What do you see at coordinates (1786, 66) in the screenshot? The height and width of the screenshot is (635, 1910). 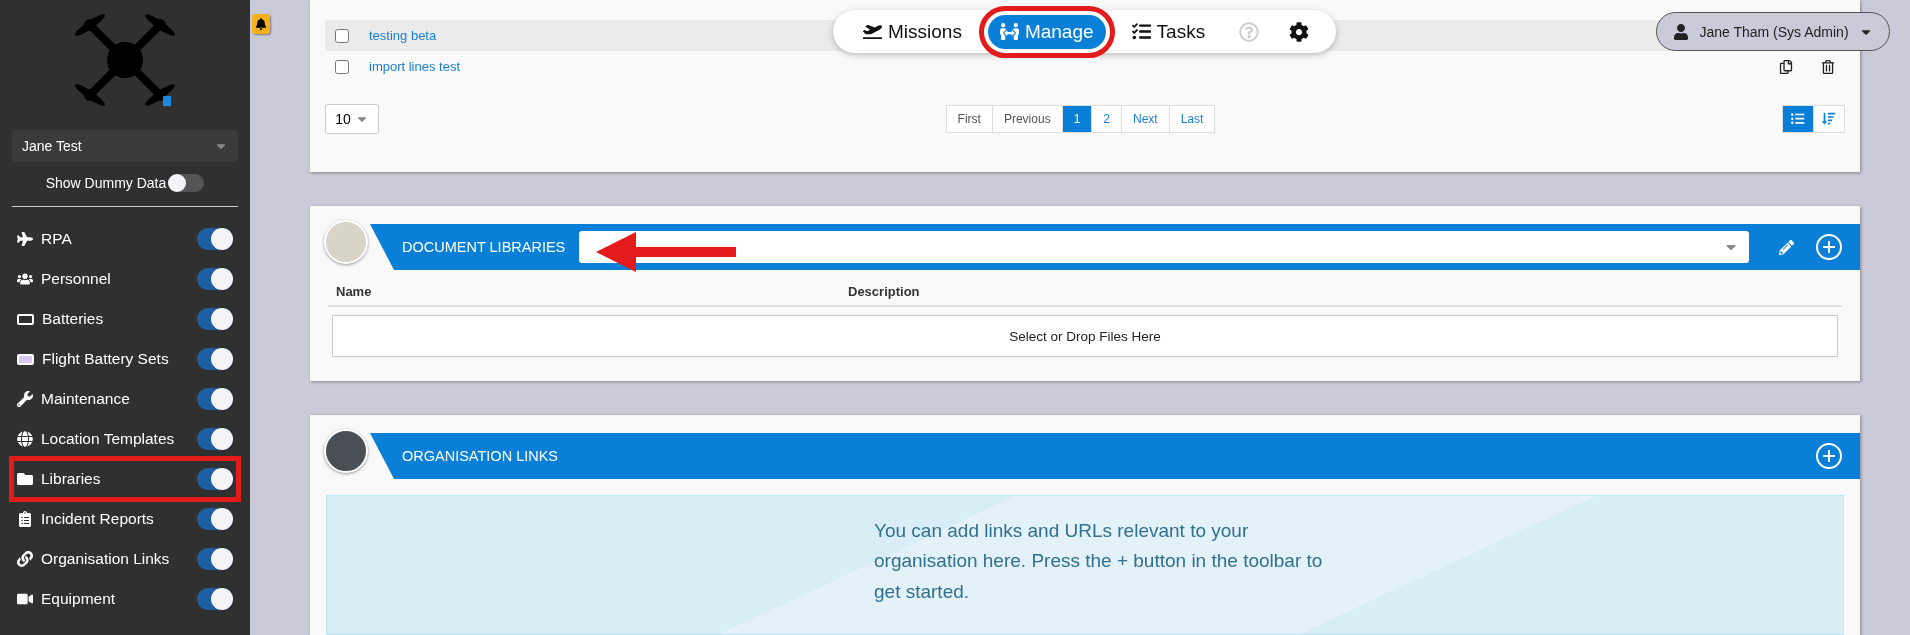 I see `copy-icon` at bounding box center [1786, 66].